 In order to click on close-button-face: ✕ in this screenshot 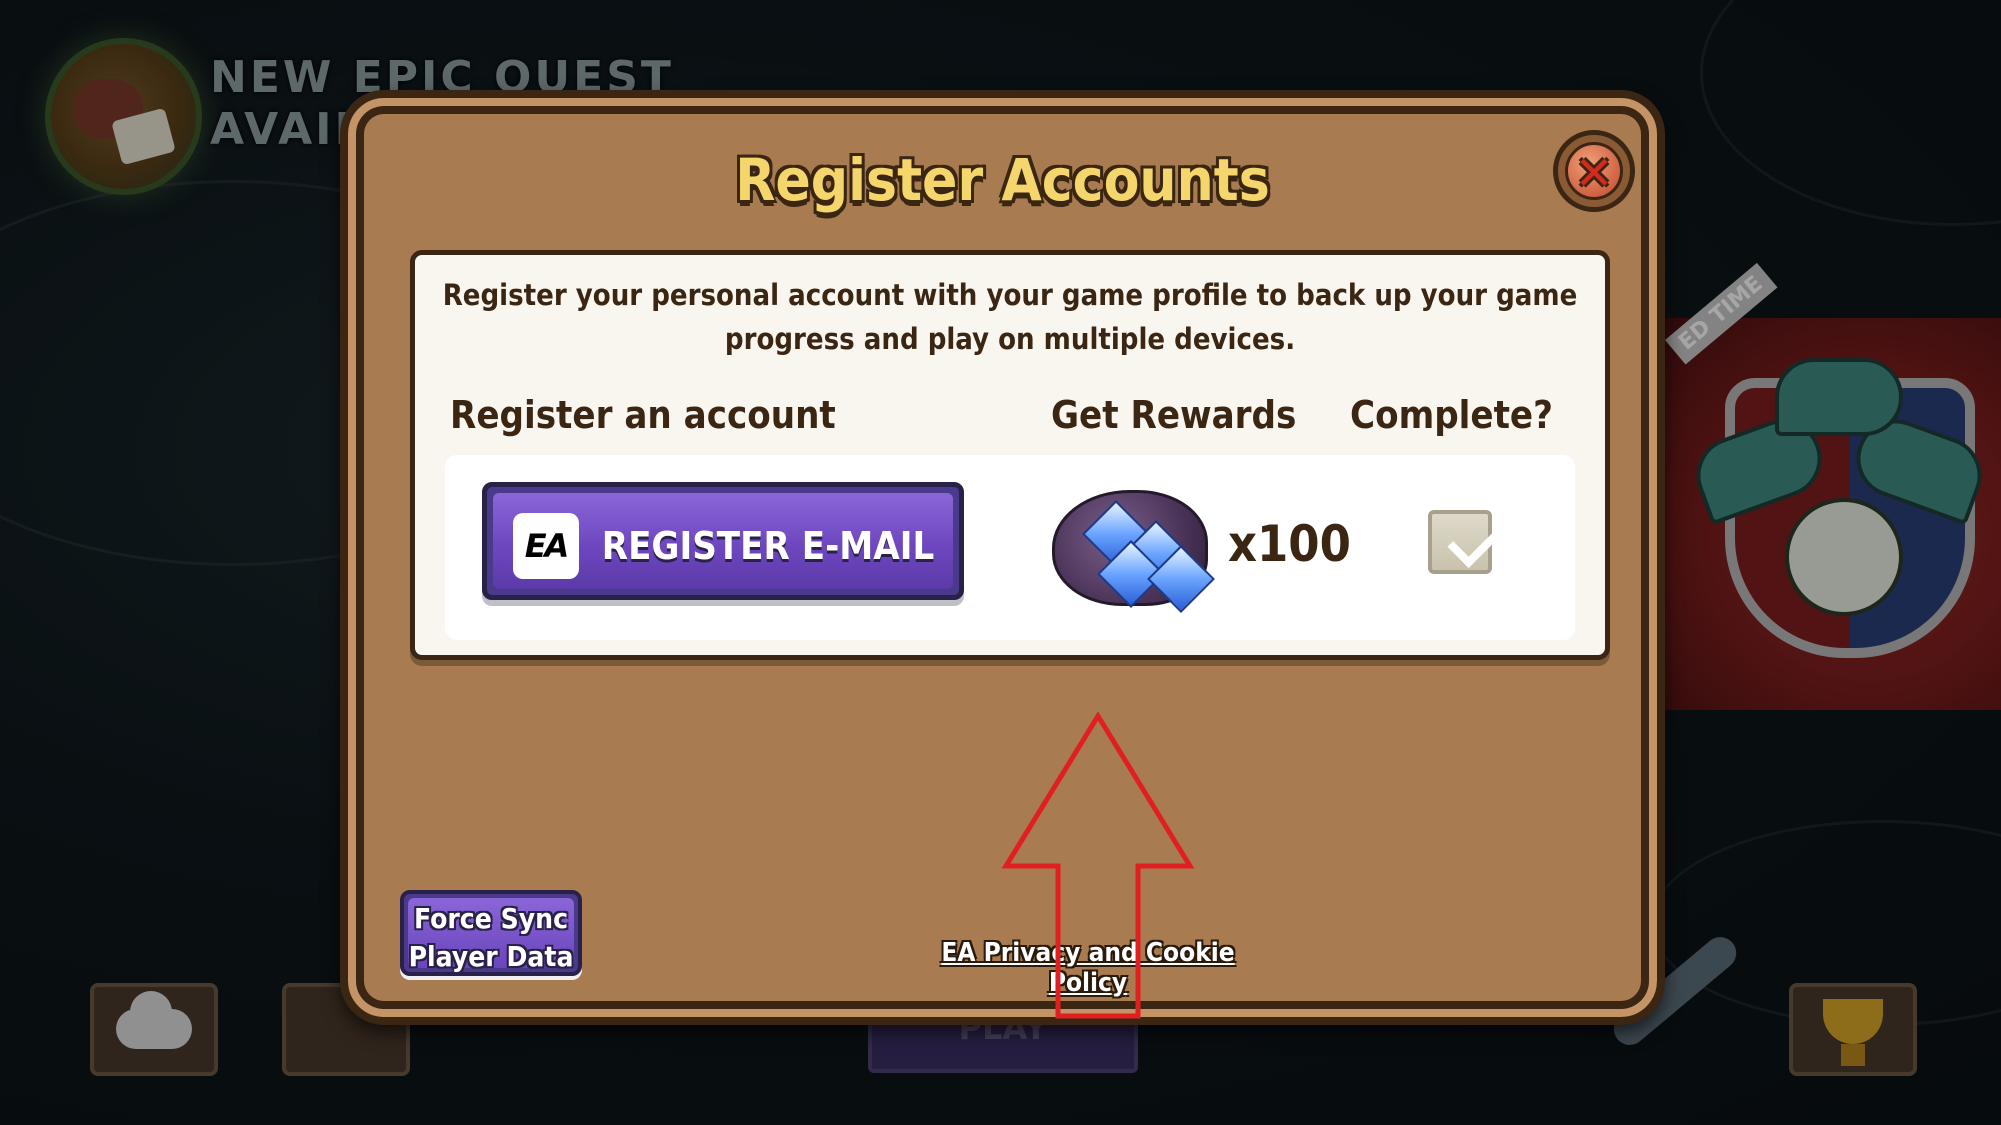, I will do `click(1594, 171)`.